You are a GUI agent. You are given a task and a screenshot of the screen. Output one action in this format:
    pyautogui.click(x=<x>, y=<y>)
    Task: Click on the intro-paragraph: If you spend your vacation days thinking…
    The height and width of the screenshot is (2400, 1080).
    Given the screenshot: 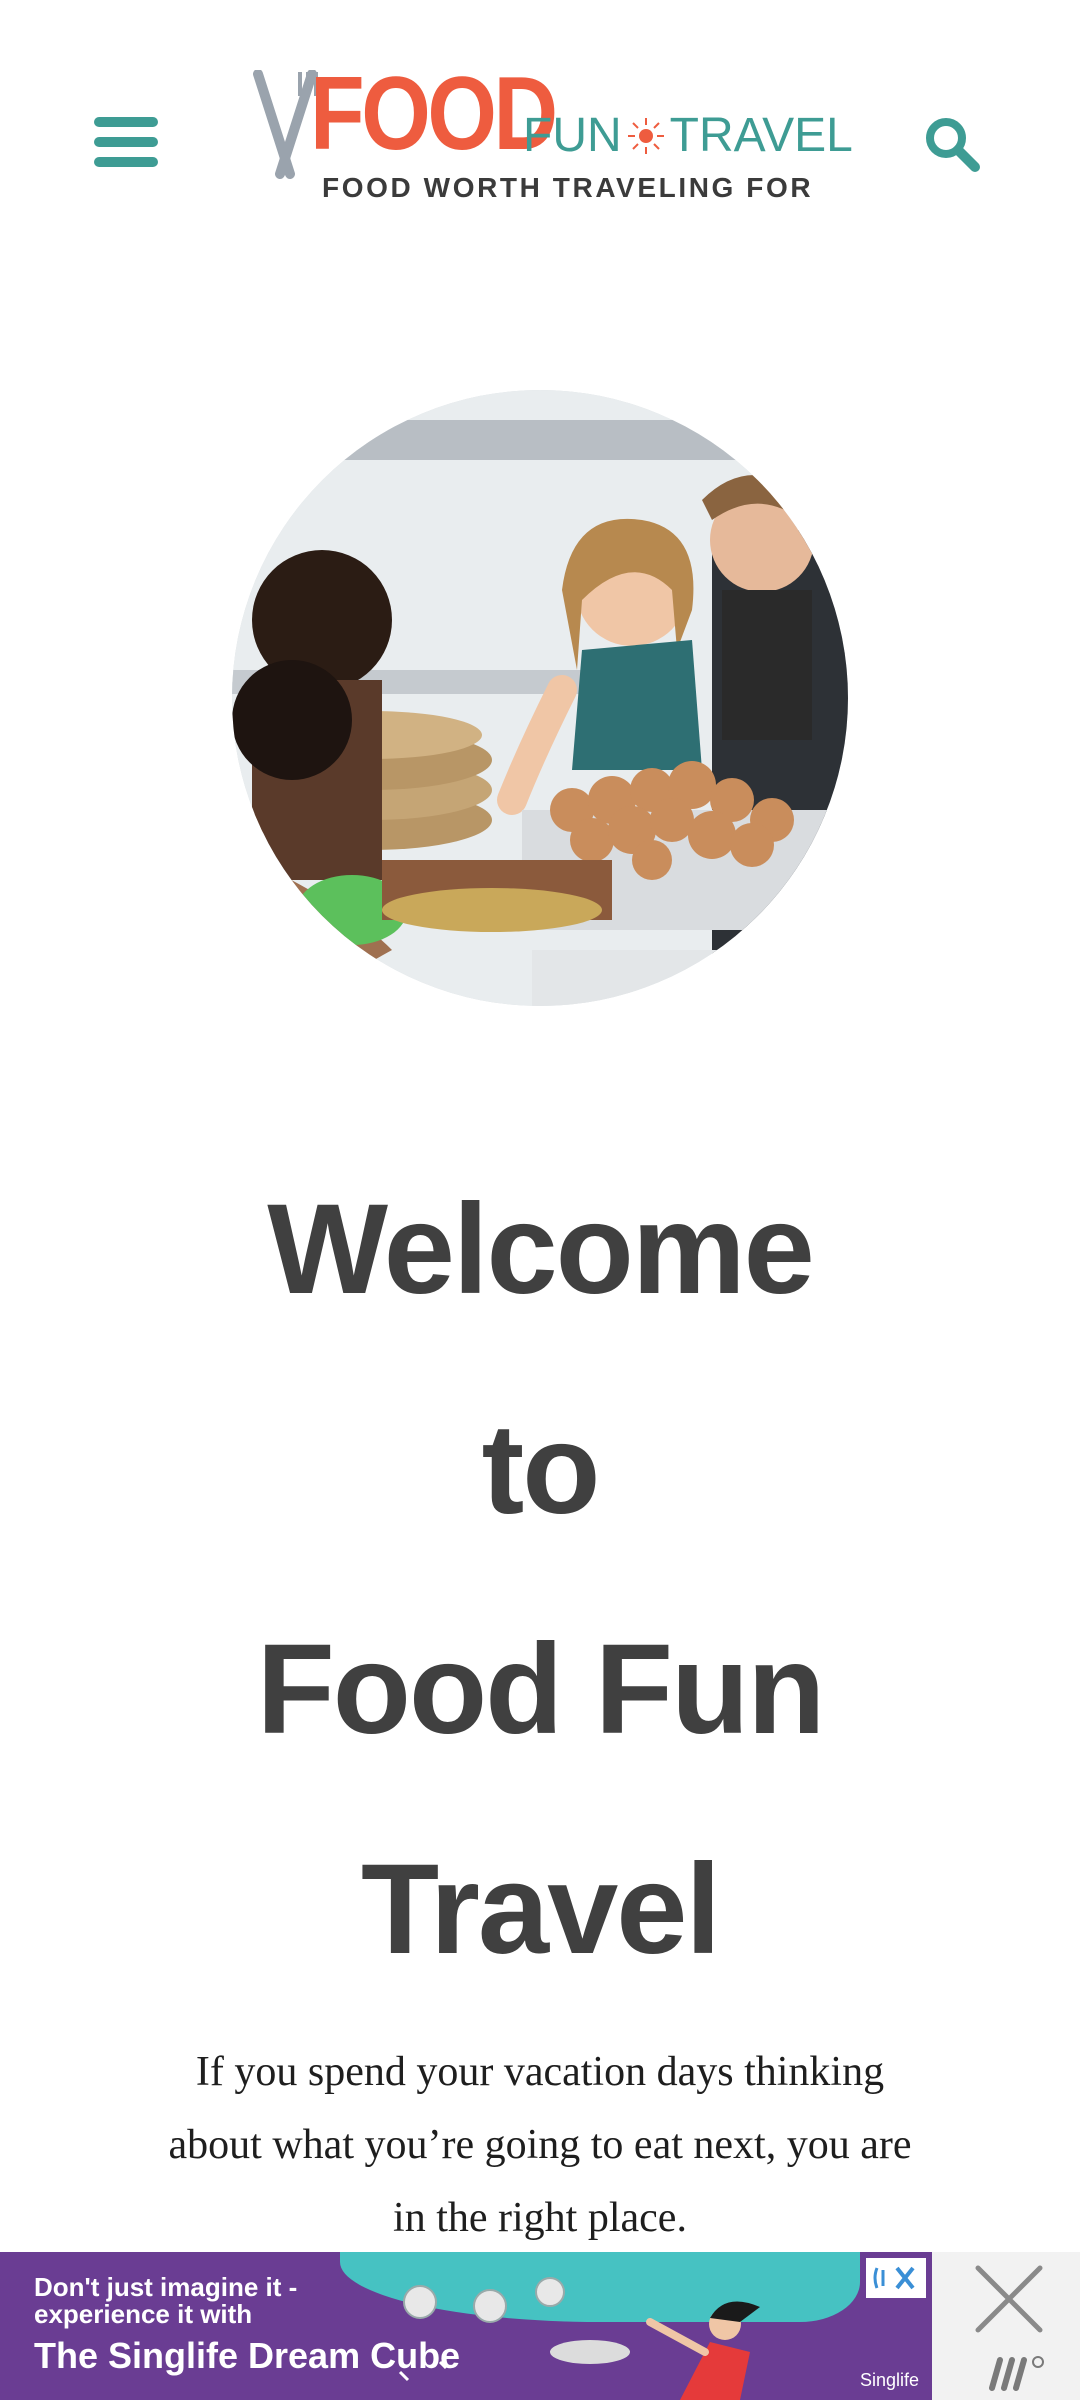 What is the action you would take?
    pyautogui.click(x=540, y=2145)
    